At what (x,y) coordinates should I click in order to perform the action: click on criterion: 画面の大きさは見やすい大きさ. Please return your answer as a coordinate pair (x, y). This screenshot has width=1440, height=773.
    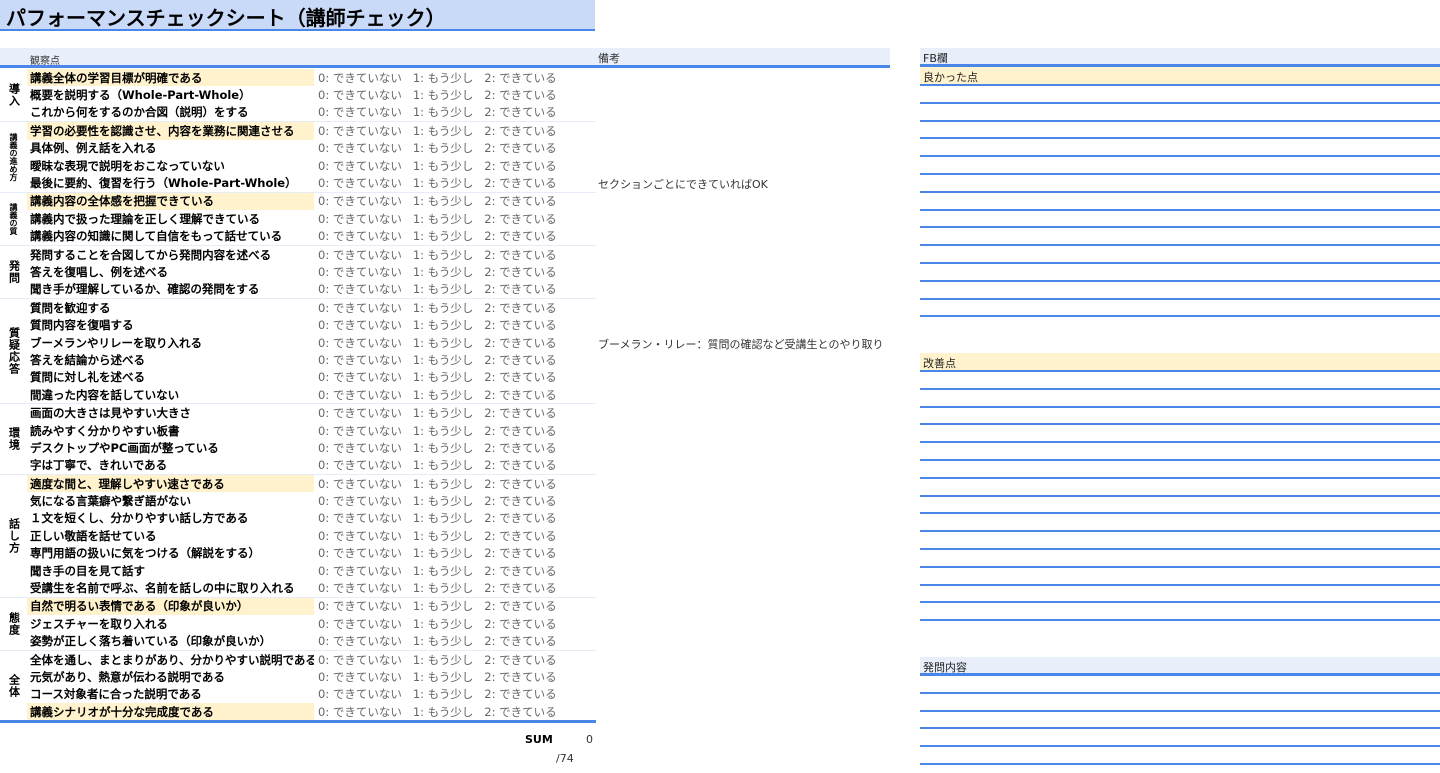
    Looking at the image, I should click on (110, 413).